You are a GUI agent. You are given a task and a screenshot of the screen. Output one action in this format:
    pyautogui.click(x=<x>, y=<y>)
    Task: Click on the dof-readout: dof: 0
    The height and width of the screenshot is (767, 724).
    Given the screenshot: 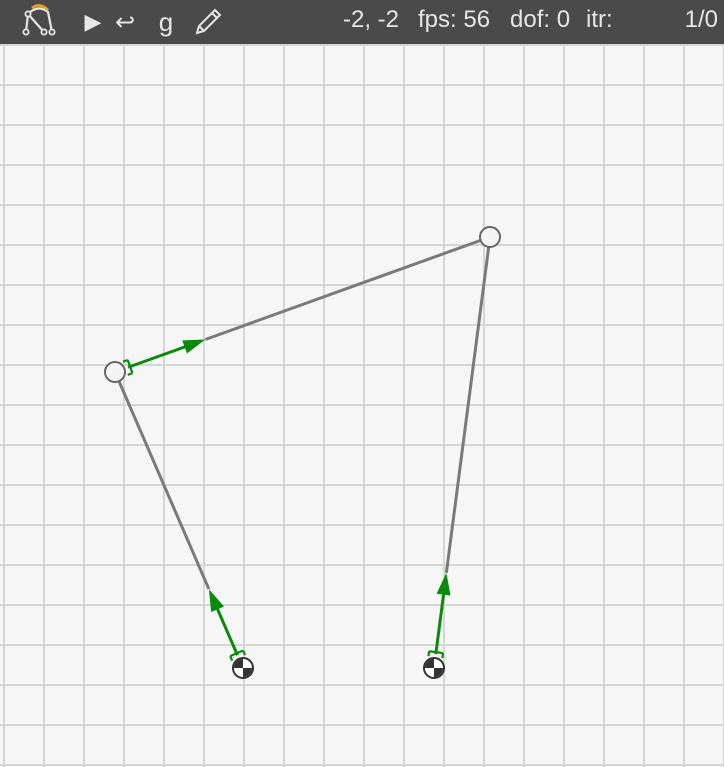 What is the action you would take?
    pyautogui.click(x=540, y=19)
    